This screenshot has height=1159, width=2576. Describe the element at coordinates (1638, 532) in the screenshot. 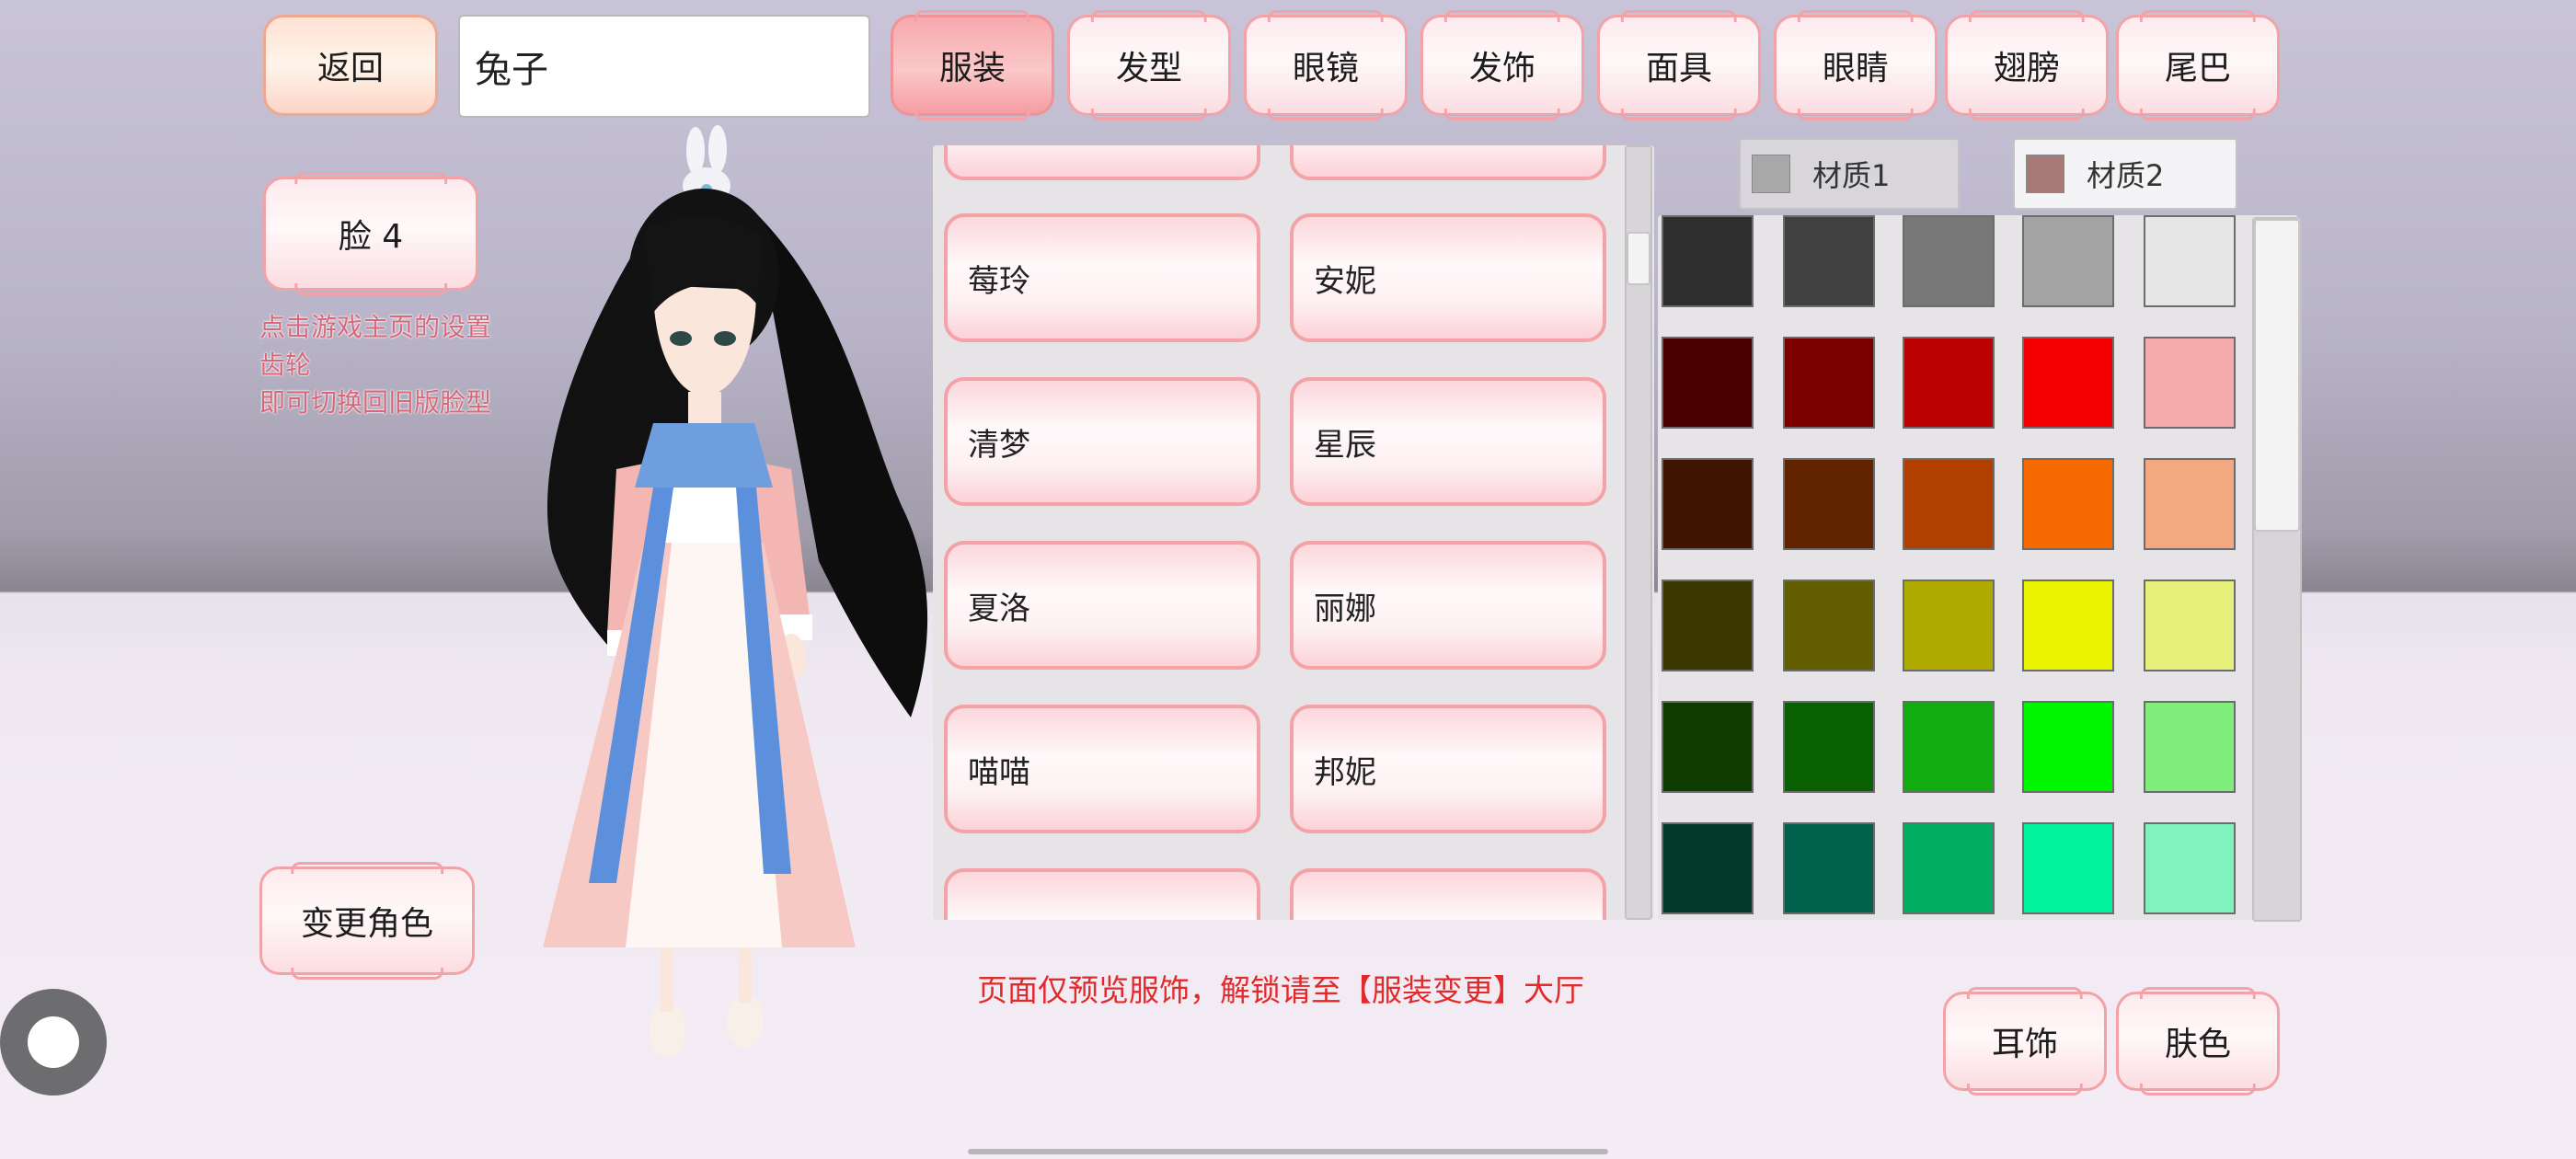

I see `outfit-list-scrollbar` at that location.